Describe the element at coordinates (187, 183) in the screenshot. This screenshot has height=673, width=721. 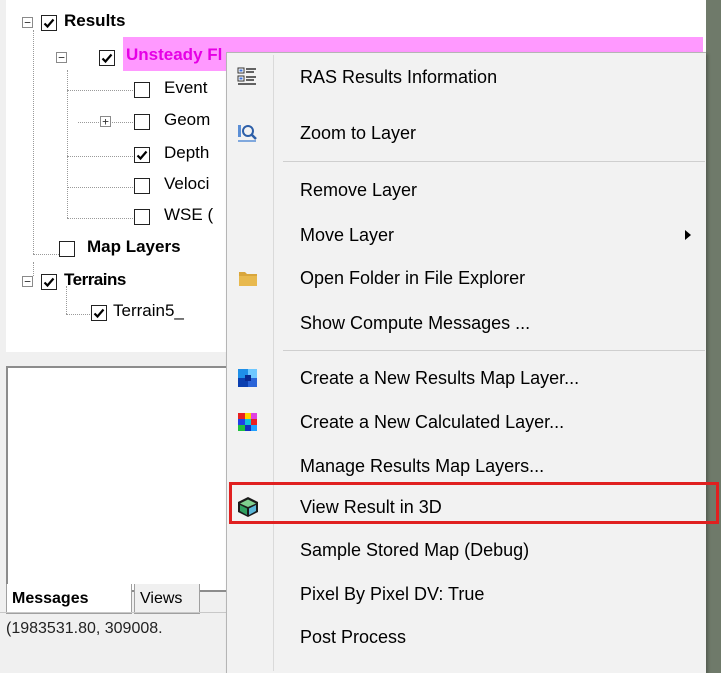
I see `tree-label-velocity: Veloci` at that location.